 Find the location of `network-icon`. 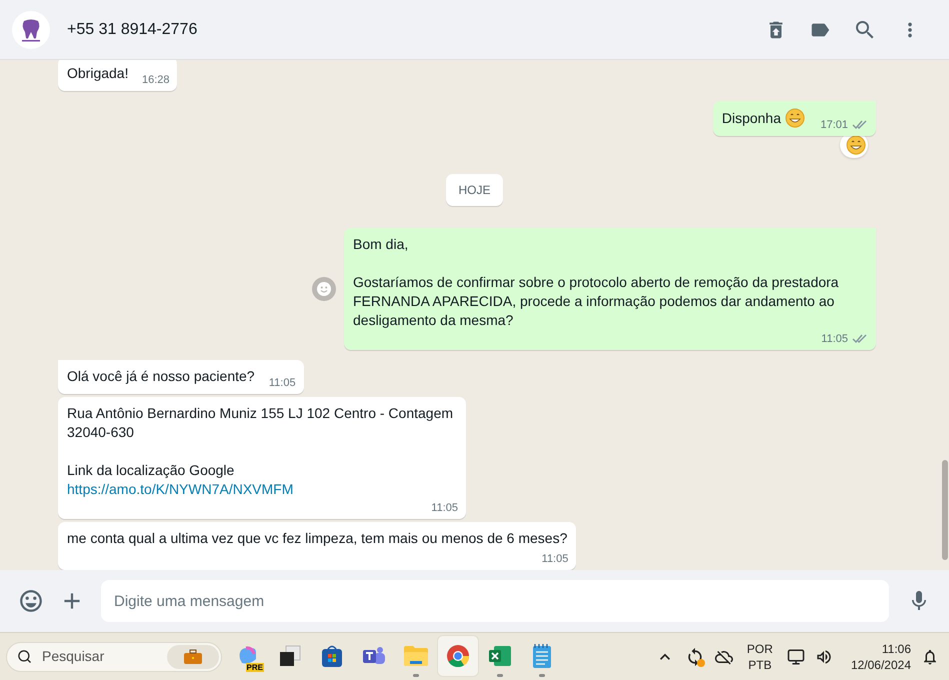

network-icon is located at coordinates (795, 657).